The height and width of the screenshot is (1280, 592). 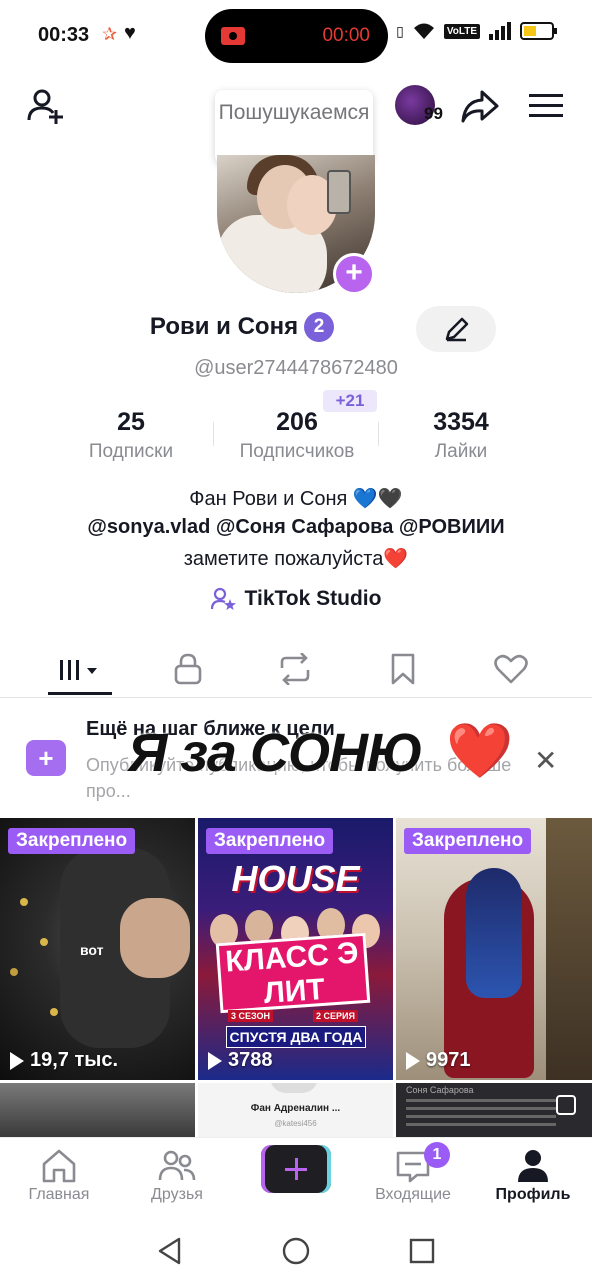 I want to click on tab-private, so click(x=188, y=669).